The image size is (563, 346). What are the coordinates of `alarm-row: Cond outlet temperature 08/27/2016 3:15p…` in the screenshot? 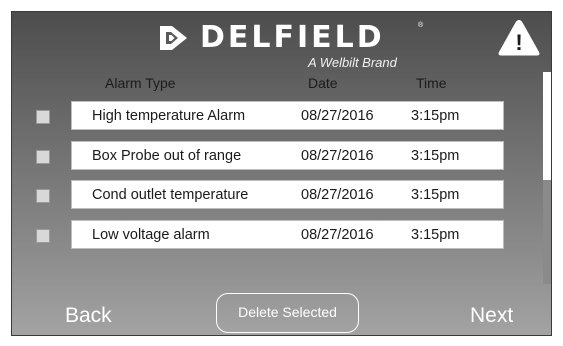 It's located at (287, 194).